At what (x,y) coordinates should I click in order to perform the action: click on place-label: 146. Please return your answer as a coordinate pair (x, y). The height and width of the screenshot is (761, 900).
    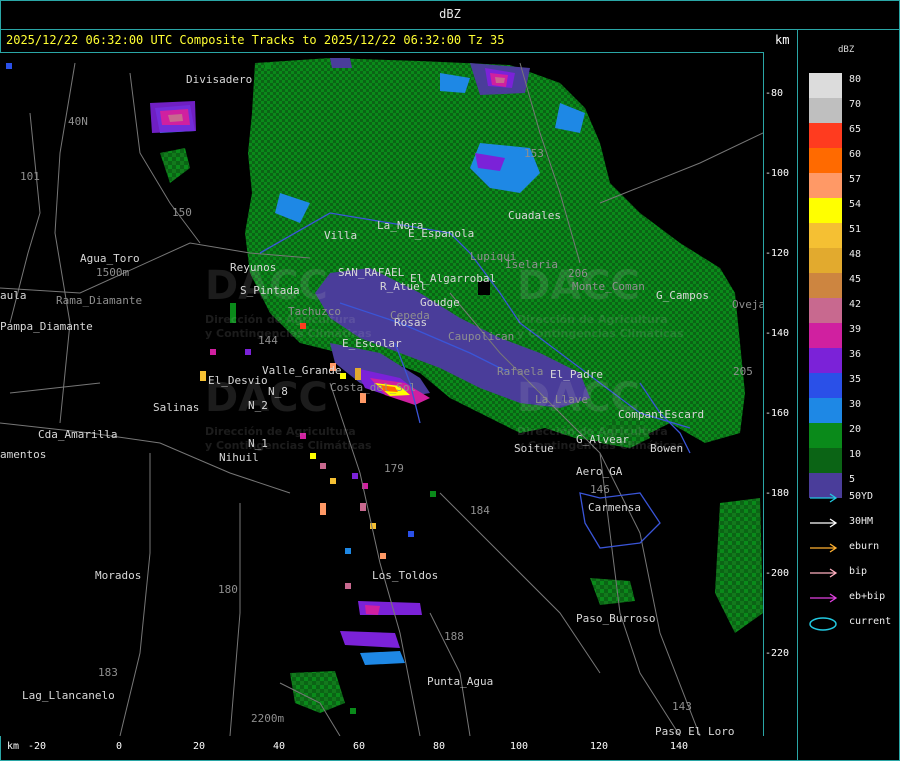
    Looking at the image, I should click on (600, 489).